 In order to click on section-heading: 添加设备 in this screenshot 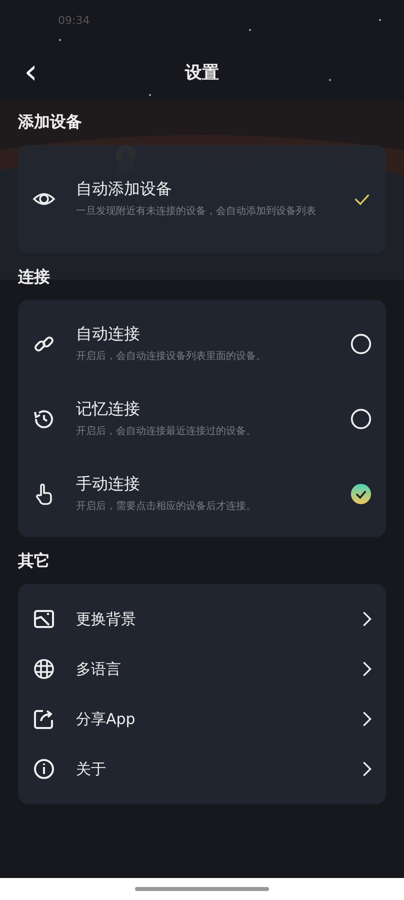, I will do `click(50, 122)`.